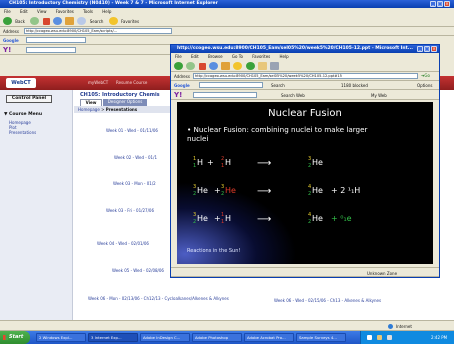 The width and height of the screenshot is (454, 344). I want to click on webct-logo: WebCT, so click(21, 83).